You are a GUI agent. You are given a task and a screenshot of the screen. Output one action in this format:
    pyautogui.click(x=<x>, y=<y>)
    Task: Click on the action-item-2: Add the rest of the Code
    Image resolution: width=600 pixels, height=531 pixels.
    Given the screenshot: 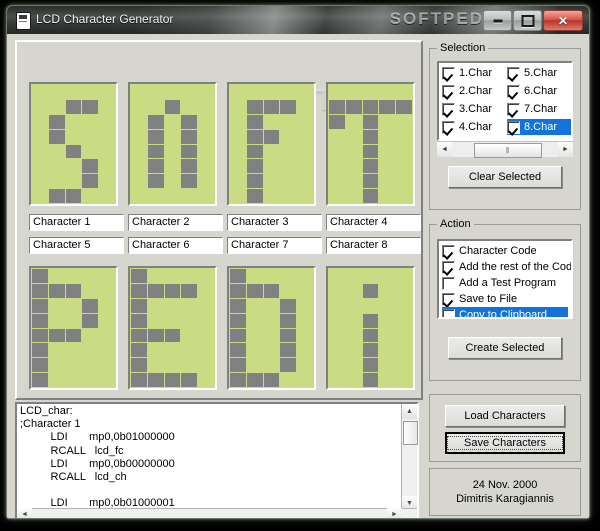 What is the action you would take?
    pyautogui.click(x=506, y=267)
    